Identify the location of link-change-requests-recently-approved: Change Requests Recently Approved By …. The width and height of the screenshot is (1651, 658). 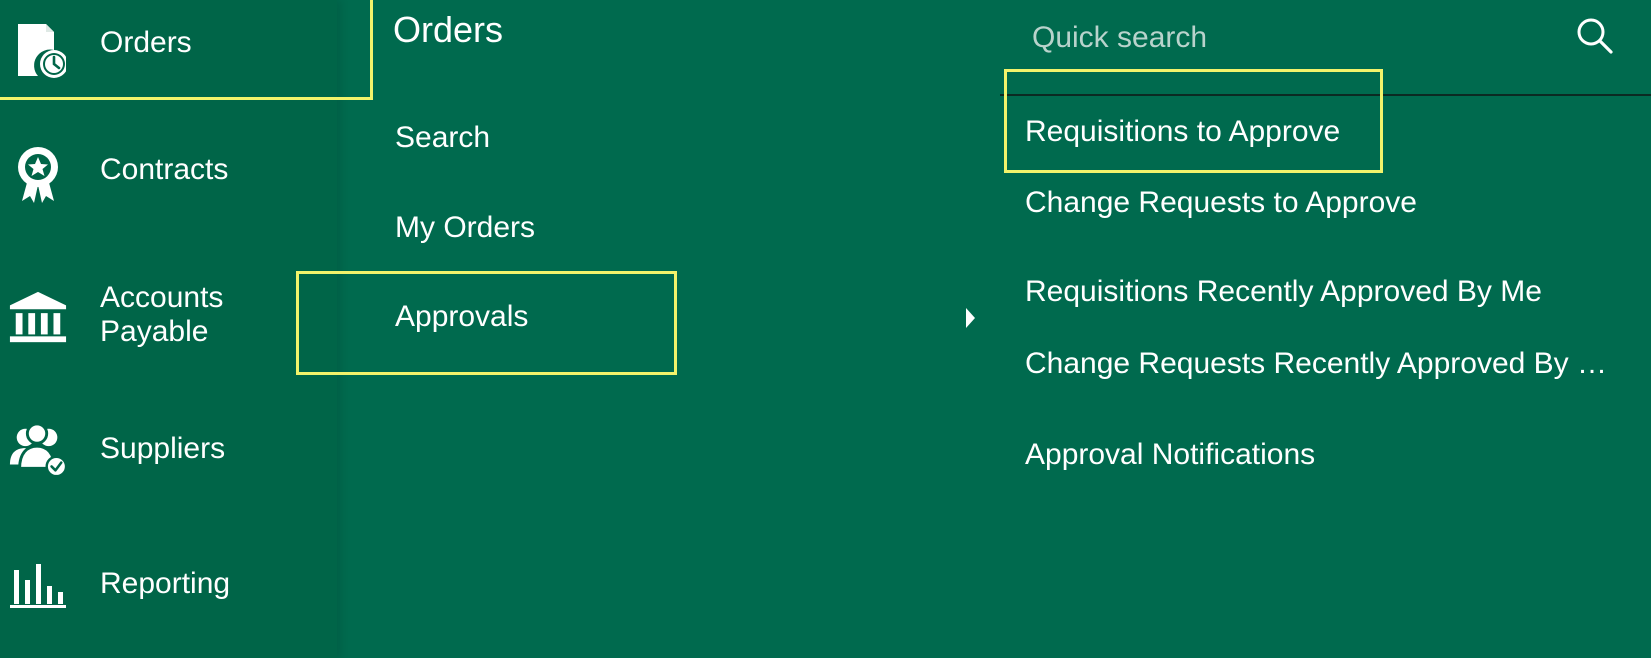
(1316, 364).